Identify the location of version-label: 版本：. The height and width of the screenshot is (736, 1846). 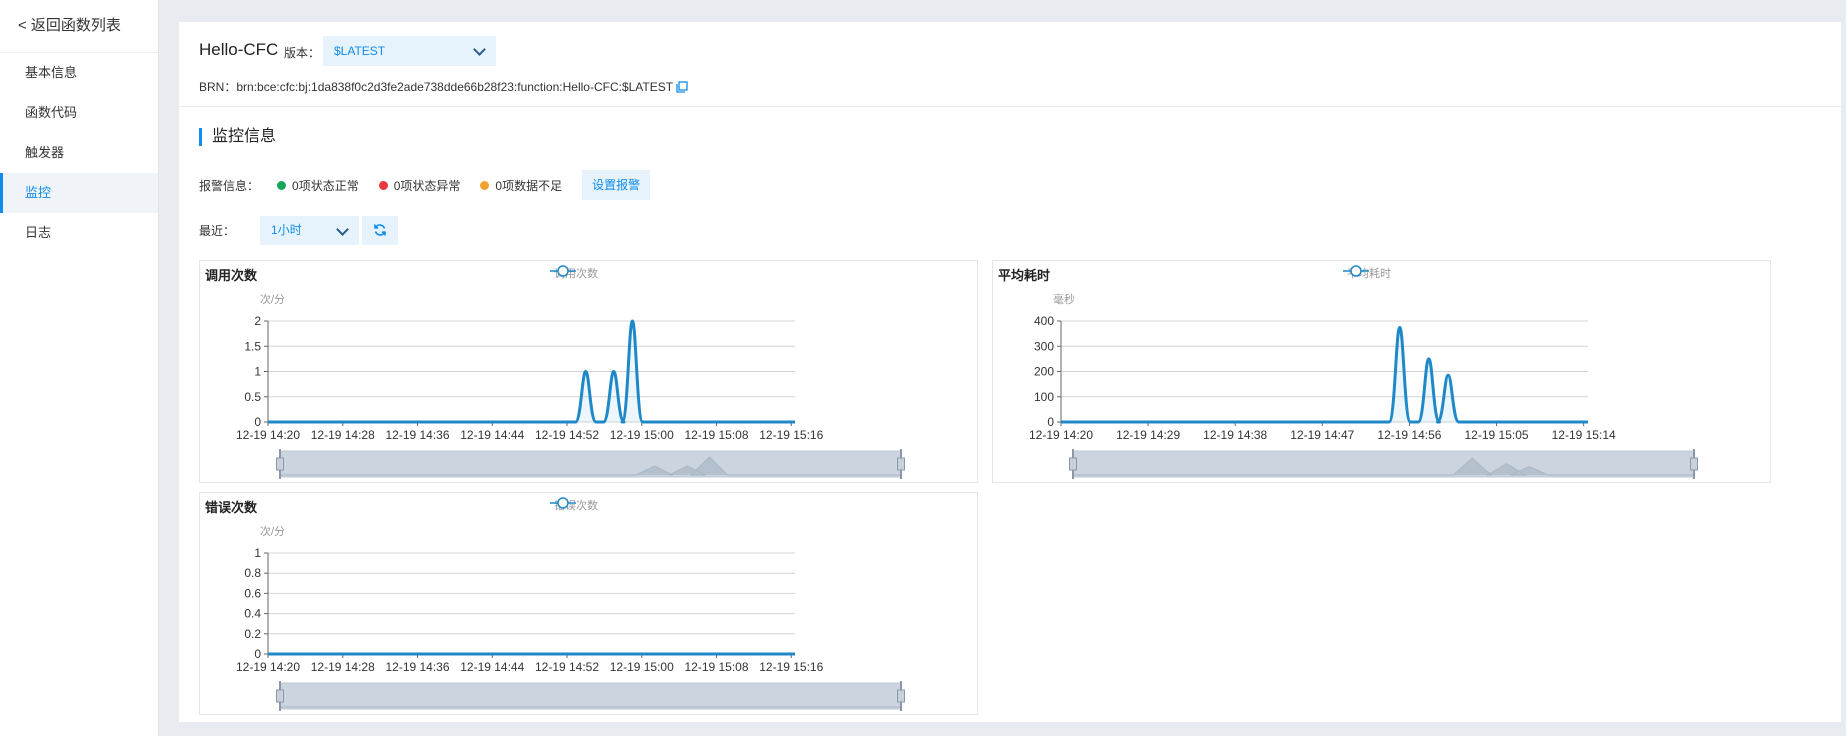
(302, 53).